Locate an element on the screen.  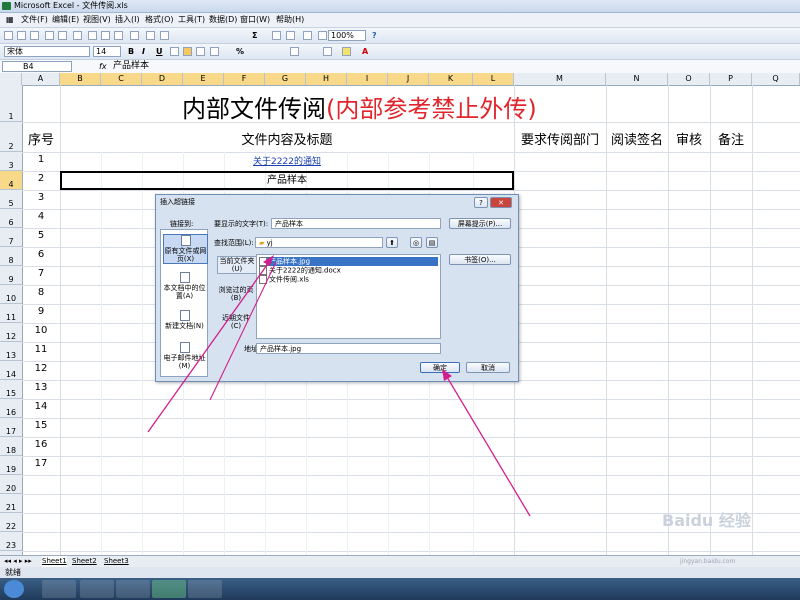
explorer-task-icon is located at coordinates (59, 589).